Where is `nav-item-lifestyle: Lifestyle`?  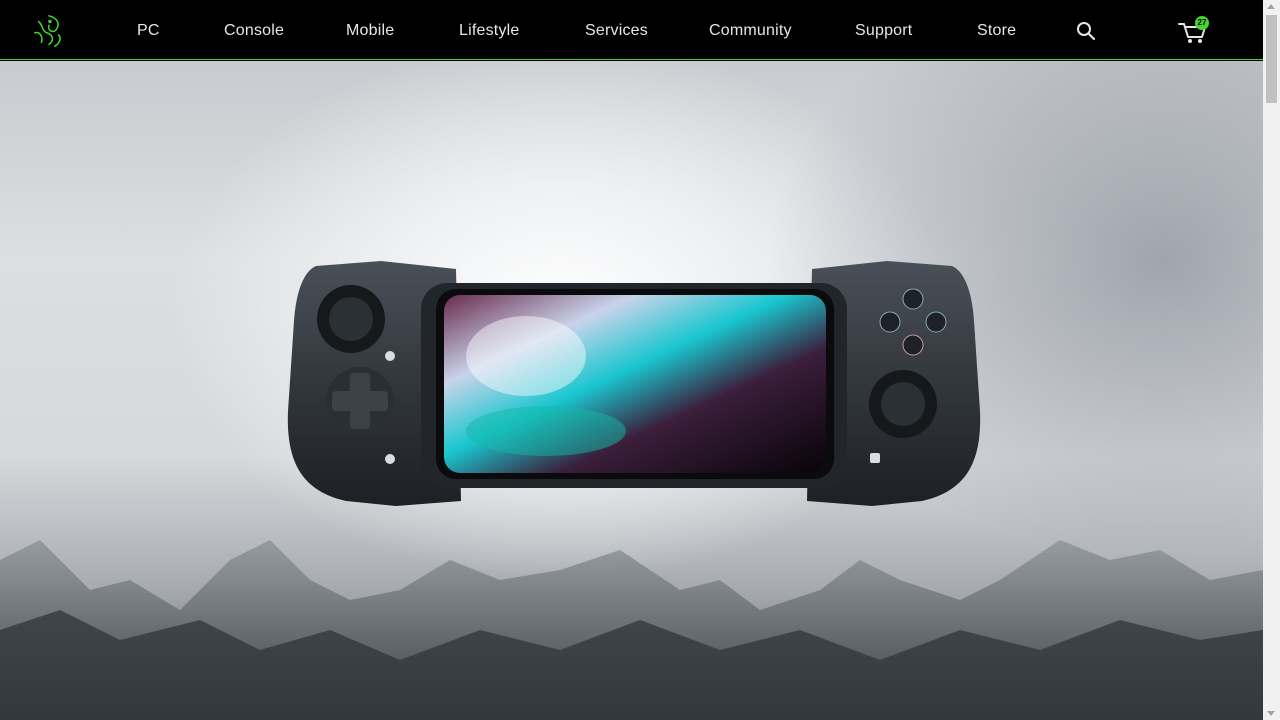
nav-item-lifestyle: Lifestyle is located at coordinates (489, 30).